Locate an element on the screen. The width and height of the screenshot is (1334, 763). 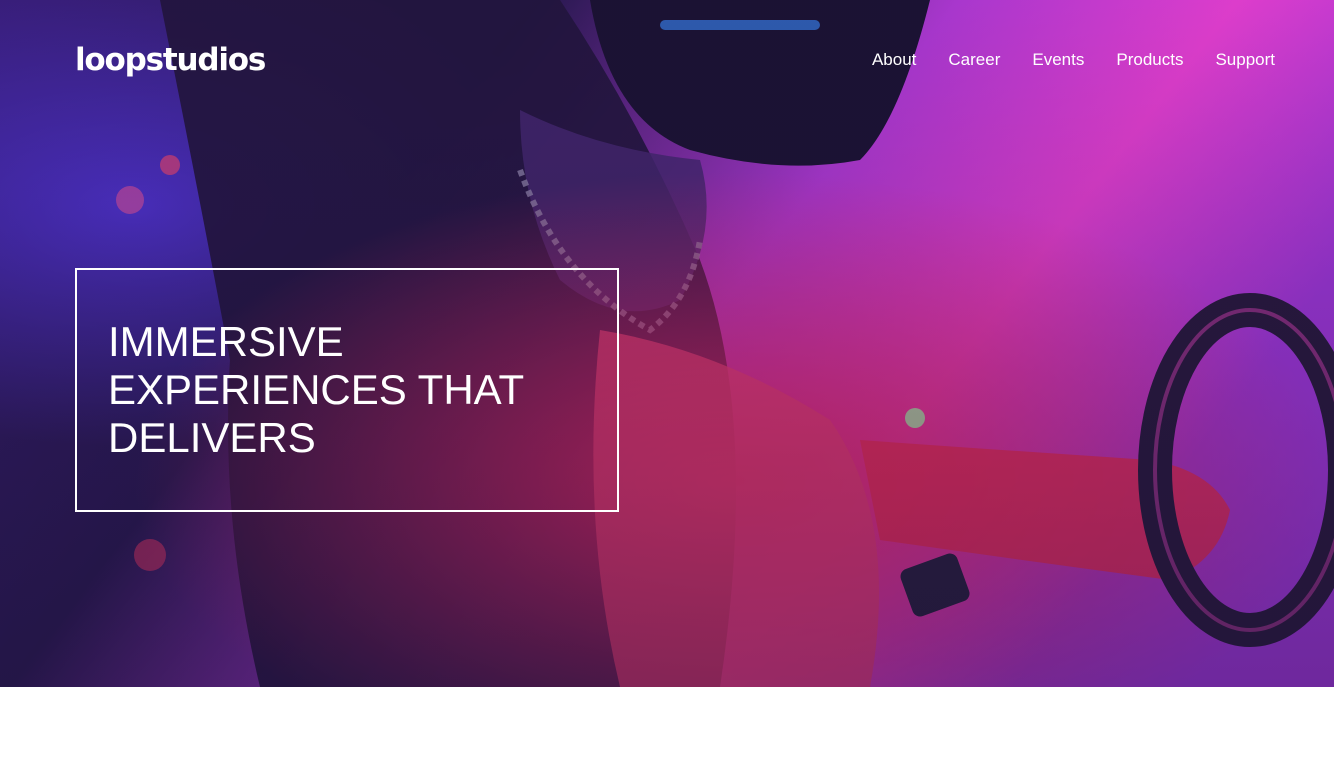
nav-about-link: About is located at coordinates (894, 60).